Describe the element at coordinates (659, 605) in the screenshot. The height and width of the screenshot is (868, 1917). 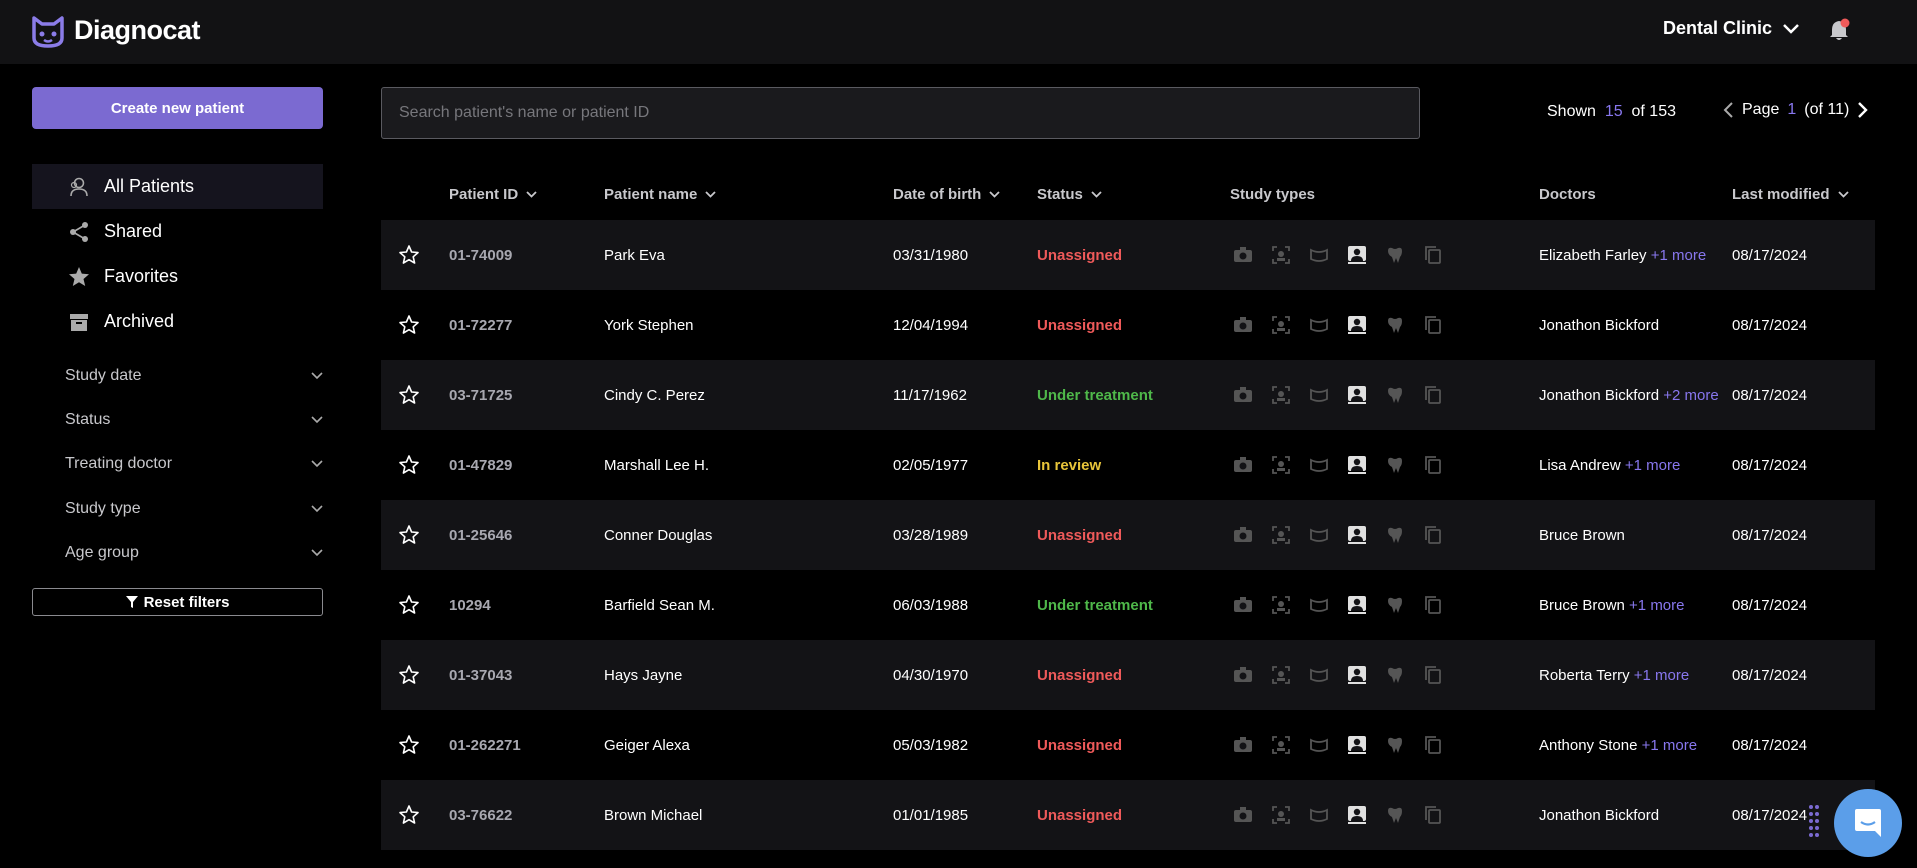
I see `patient-name: Barfield Sean M.` at that location.